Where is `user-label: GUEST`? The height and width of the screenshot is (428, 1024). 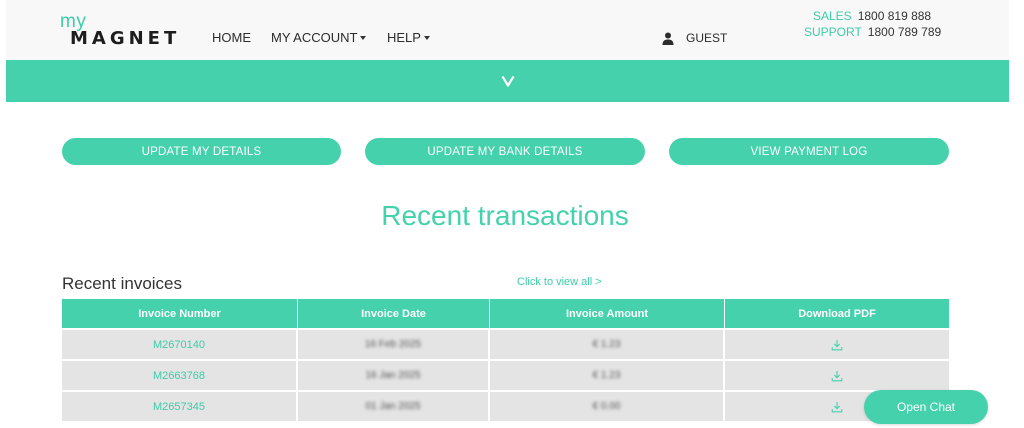 user-label: GUEST is located at coordinates (707, 38).